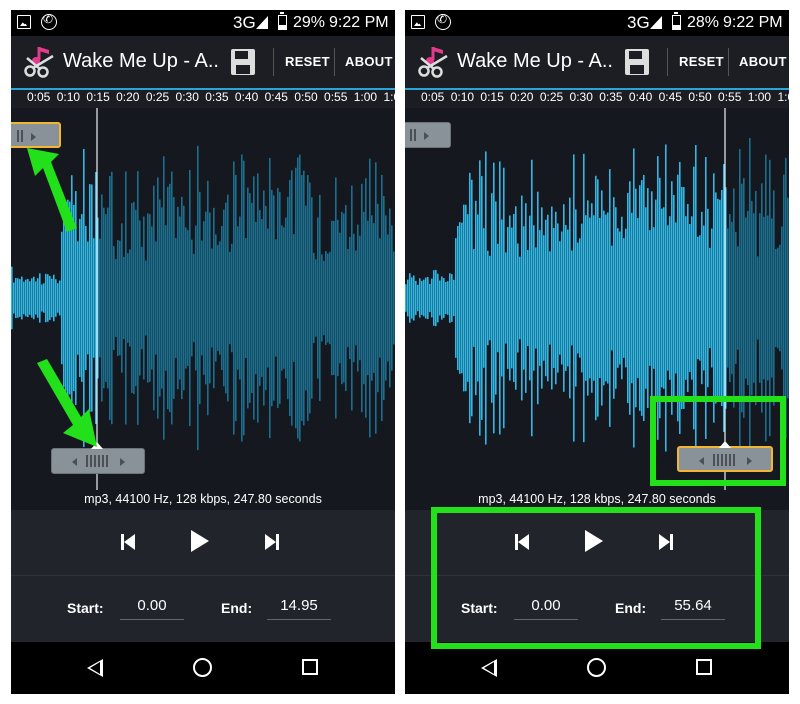 This screenshot has width=800, height=704. What do you see at coordinates (299, 607) in the screenshot?
I see `end-field: 14.95` at bounding box center [299, 607].